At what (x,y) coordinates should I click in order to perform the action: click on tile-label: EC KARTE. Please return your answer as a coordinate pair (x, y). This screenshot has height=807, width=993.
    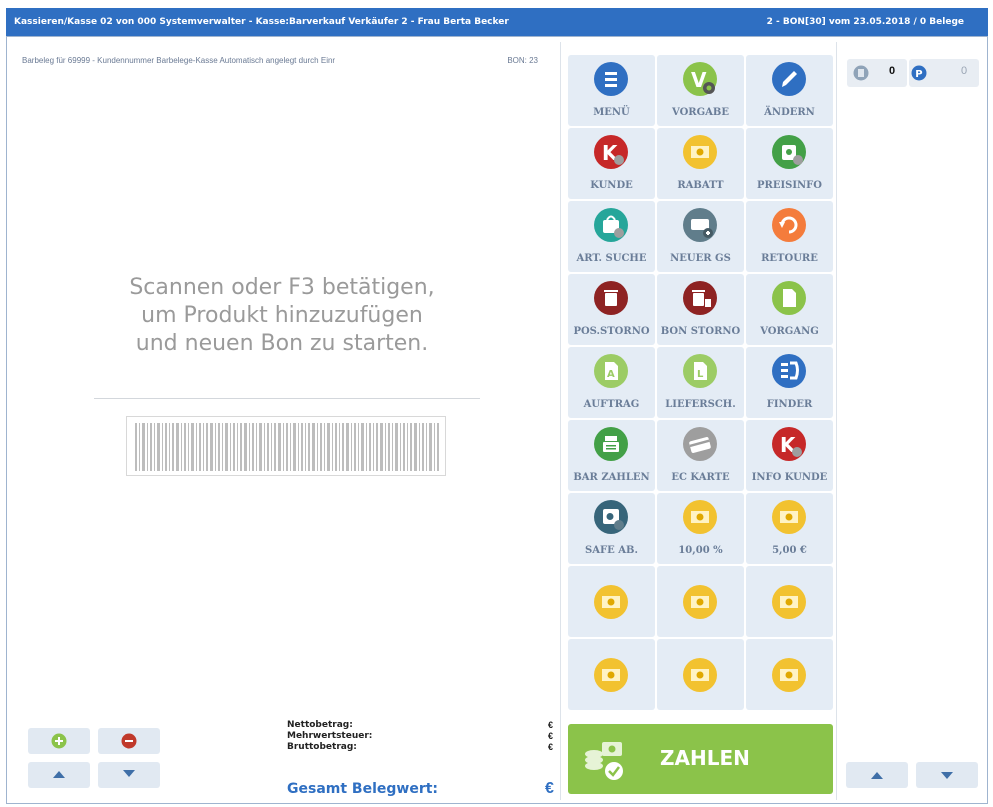
    Looking at the image, I should click on (700, 477).